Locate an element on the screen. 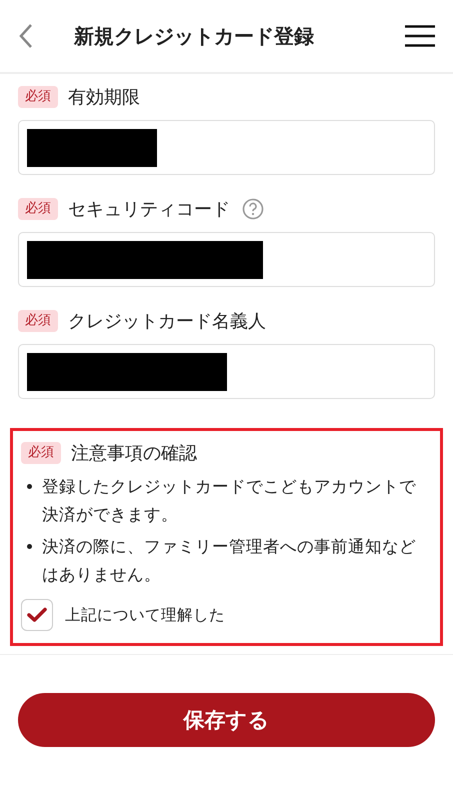 The height and width of the screenshot is (806, 453). menu-icon is located at coordinates (420, 36).